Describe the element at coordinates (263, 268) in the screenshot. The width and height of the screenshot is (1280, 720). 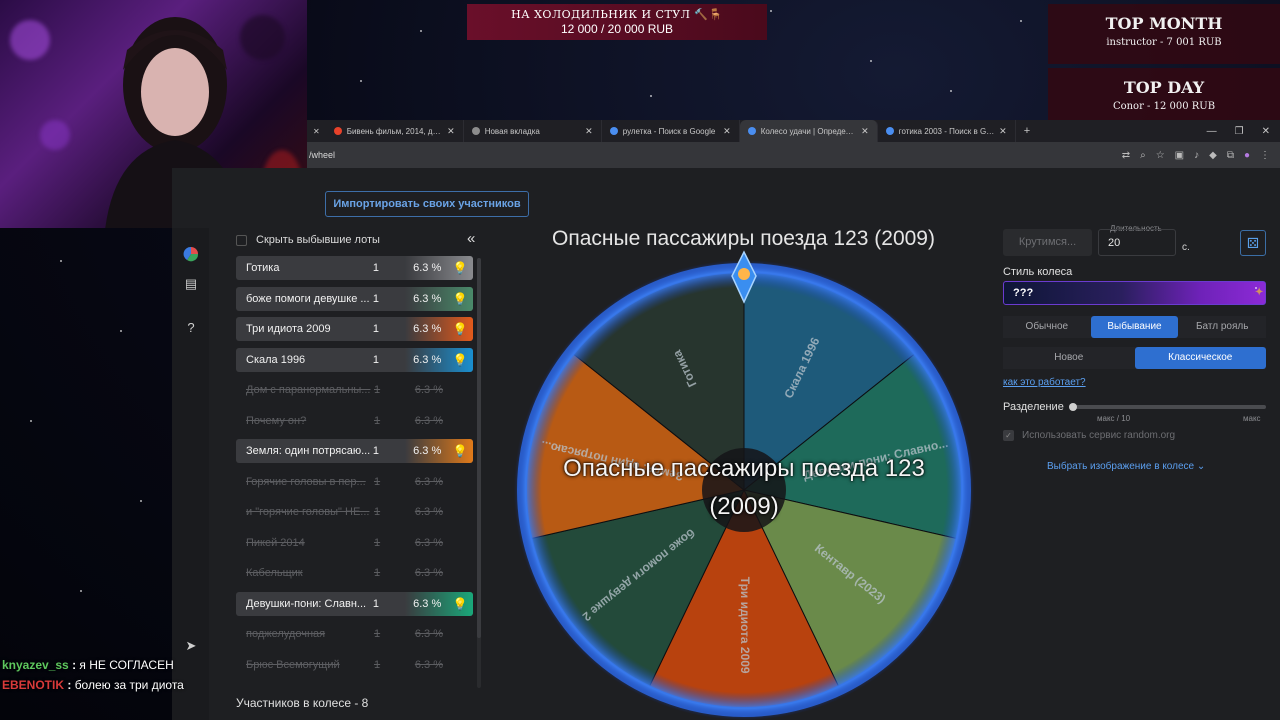
I see `lot-name: Готика` at that location.